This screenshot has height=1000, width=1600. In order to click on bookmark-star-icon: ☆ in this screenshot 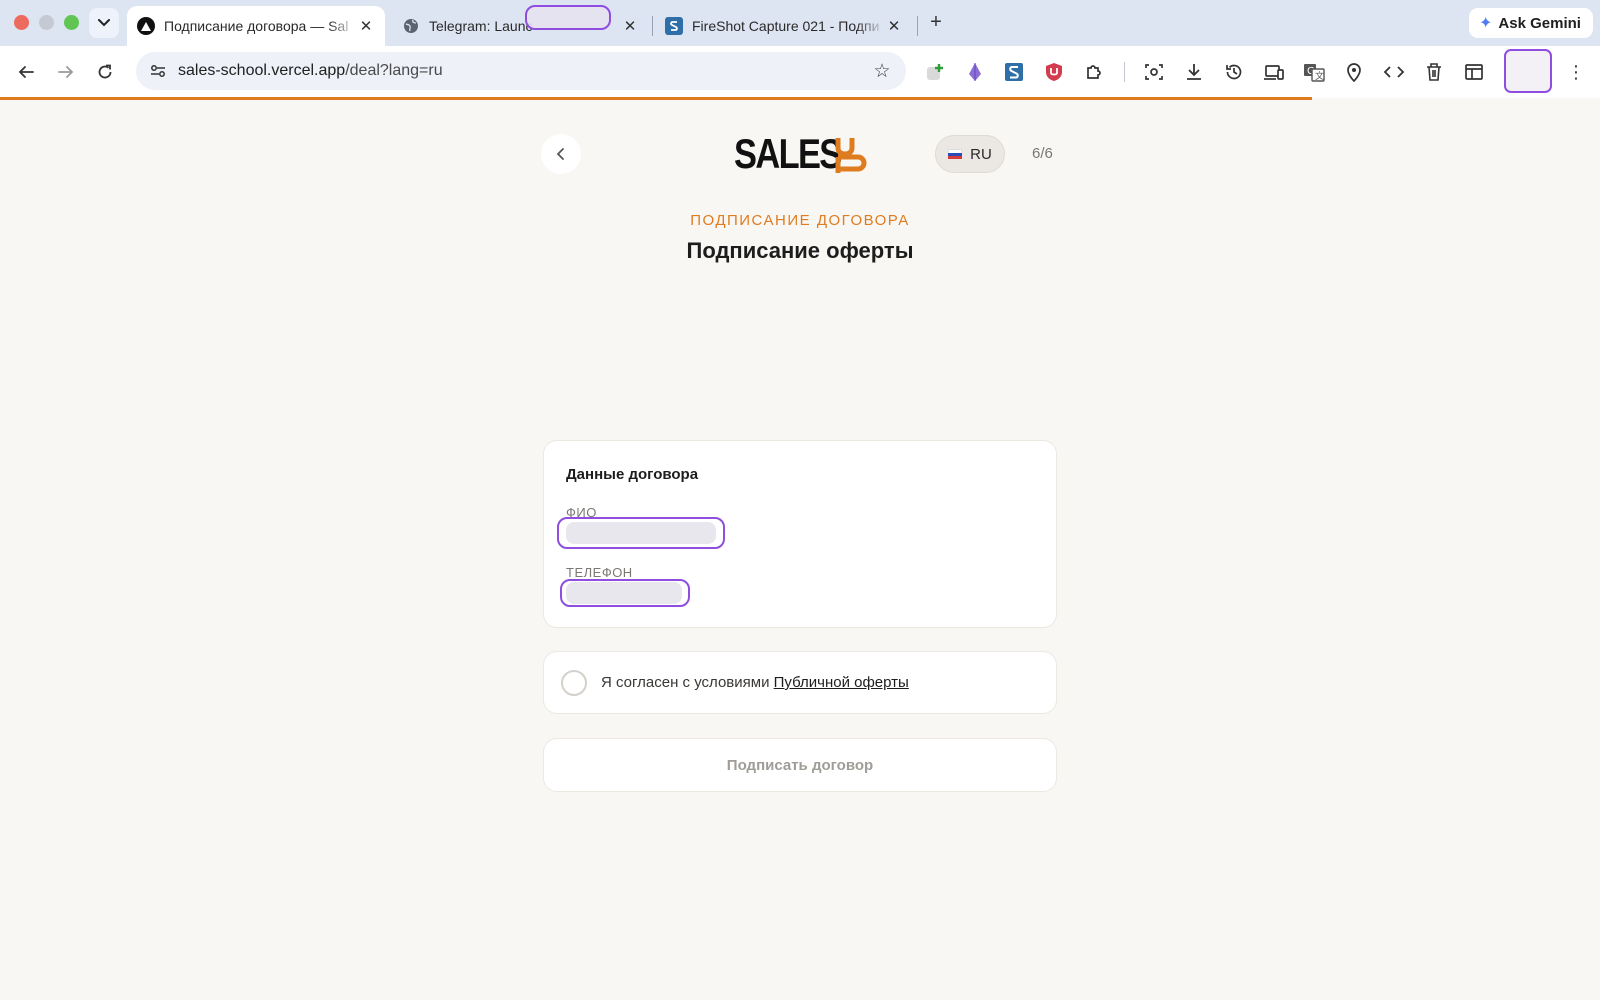, I will do `click(882, 71)`.